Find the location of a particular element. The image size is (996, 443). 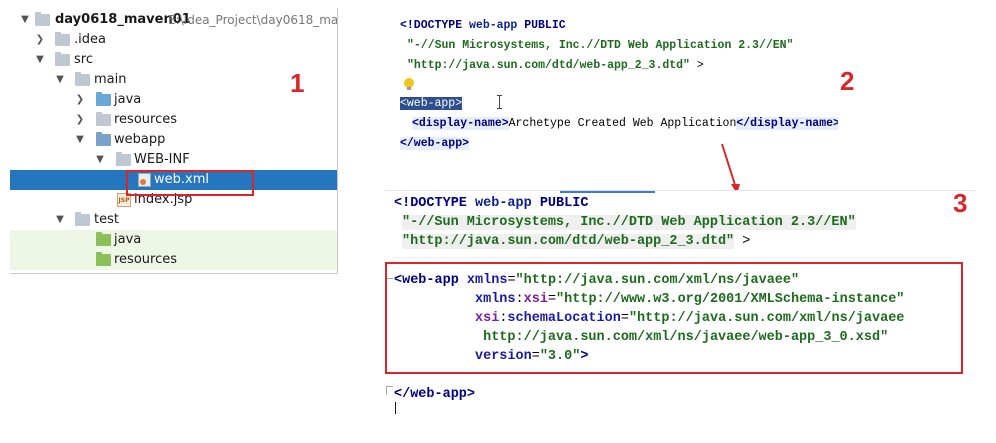

tree-row-web-inf: ▼ WEB-INF is located at coordinates (173, 160).